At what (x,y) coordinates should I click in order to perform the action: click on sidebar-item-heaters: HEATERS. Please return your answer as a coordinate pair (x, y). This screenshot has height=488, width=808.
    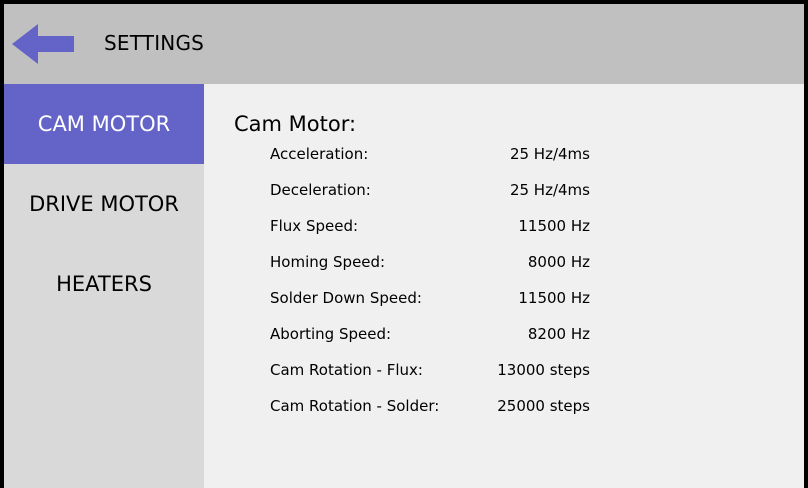
    Looking at the image, I should click on (104, 284).